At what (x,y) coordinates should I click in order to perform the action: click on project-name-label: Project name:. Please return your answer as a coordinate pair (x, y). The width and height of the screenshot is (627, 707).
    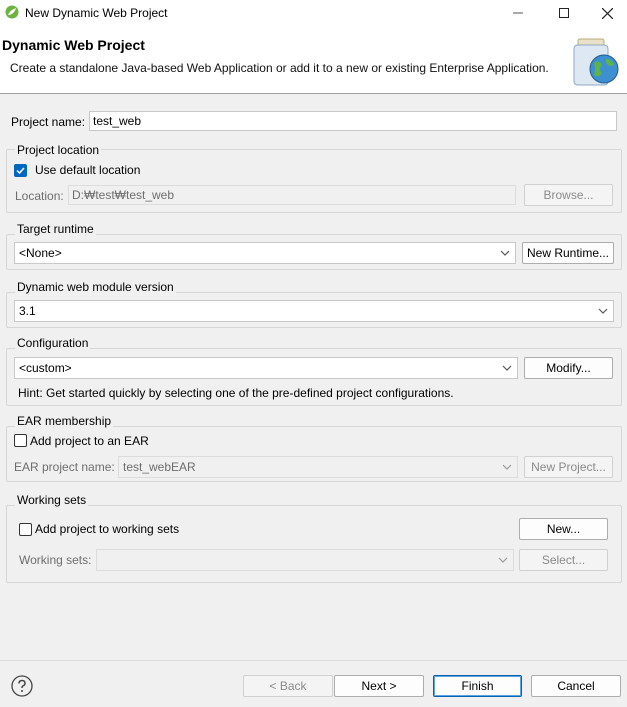
    Looking at the image, I should click on (48, 122).